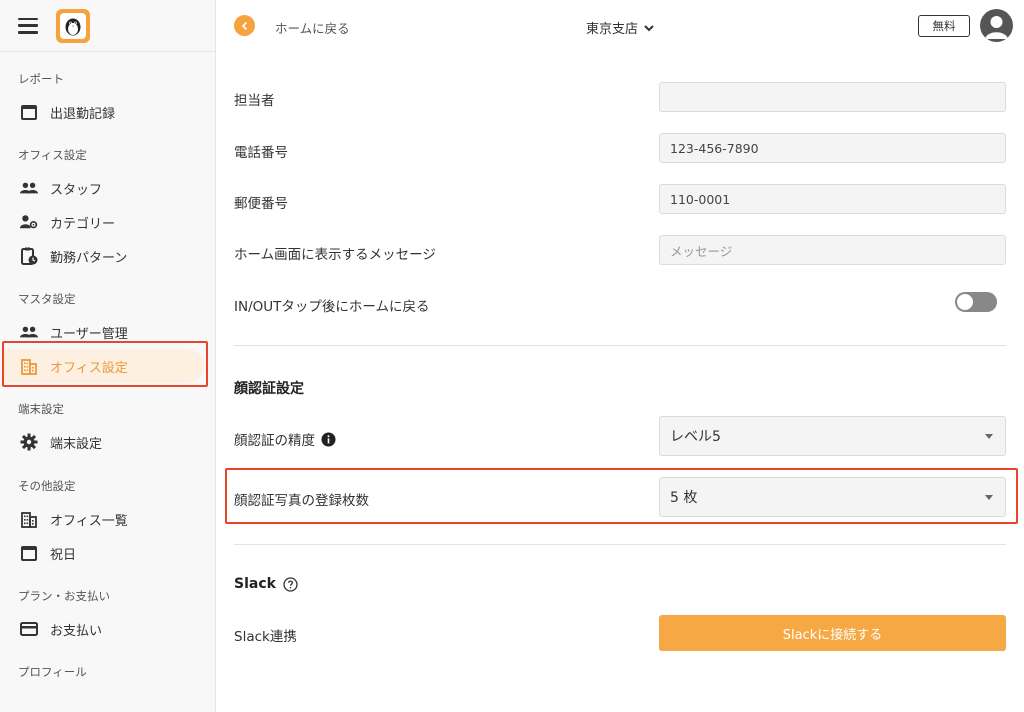  Describe the element at coordinates (29, 442) in the screenshot. I see `gear-icon` at that location.